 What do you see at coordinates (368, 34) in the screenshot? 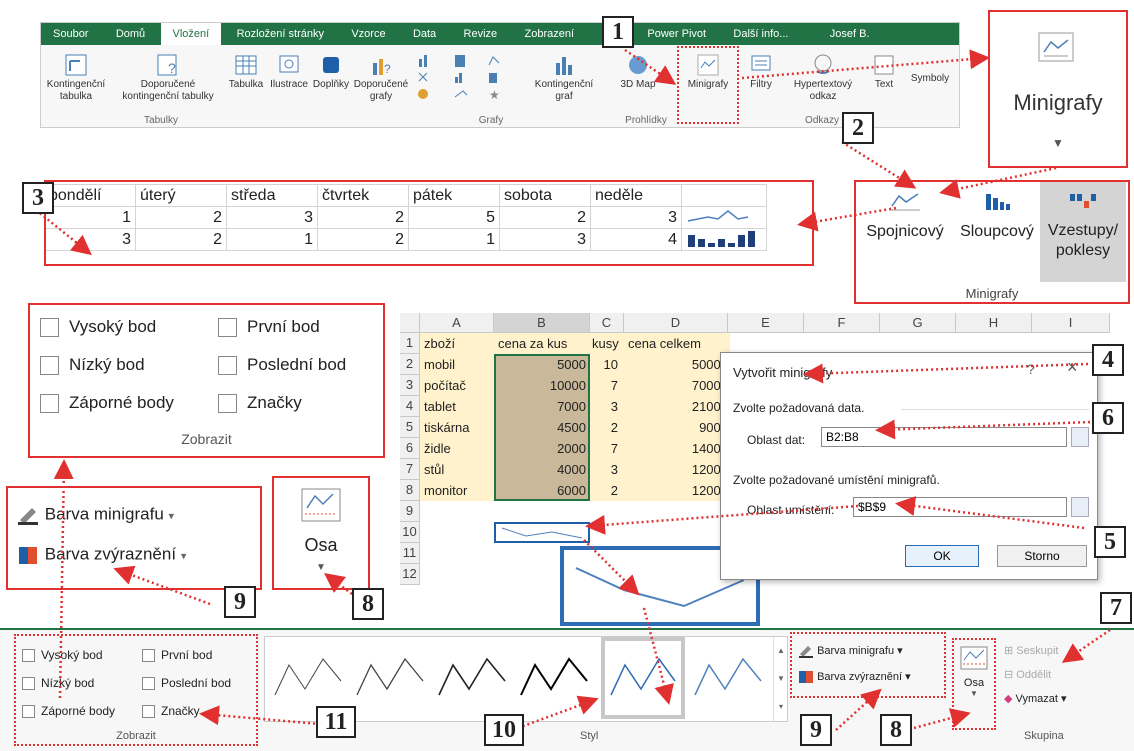
I see `tab-formulas: Vzorce` at bounding box center [368, 34].